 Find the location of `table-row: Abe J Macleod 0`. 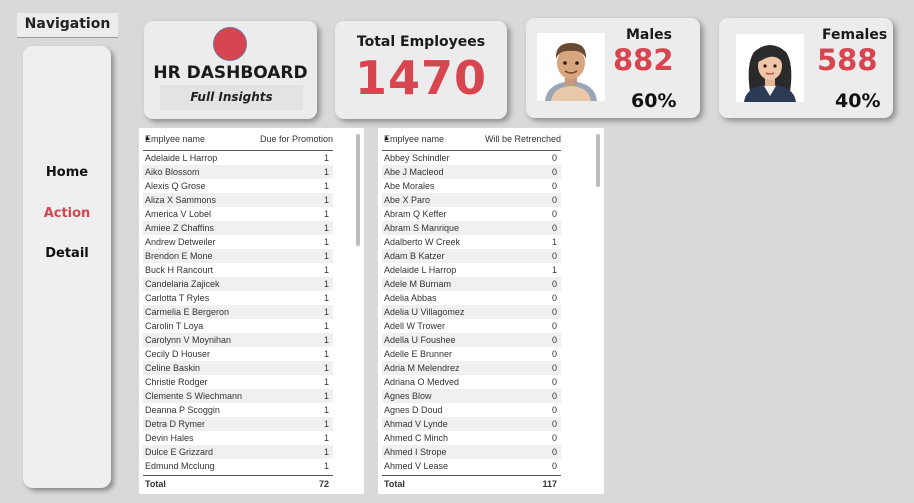

table-row: Abe J Macleod 0 is located at coordinates (471, 172).